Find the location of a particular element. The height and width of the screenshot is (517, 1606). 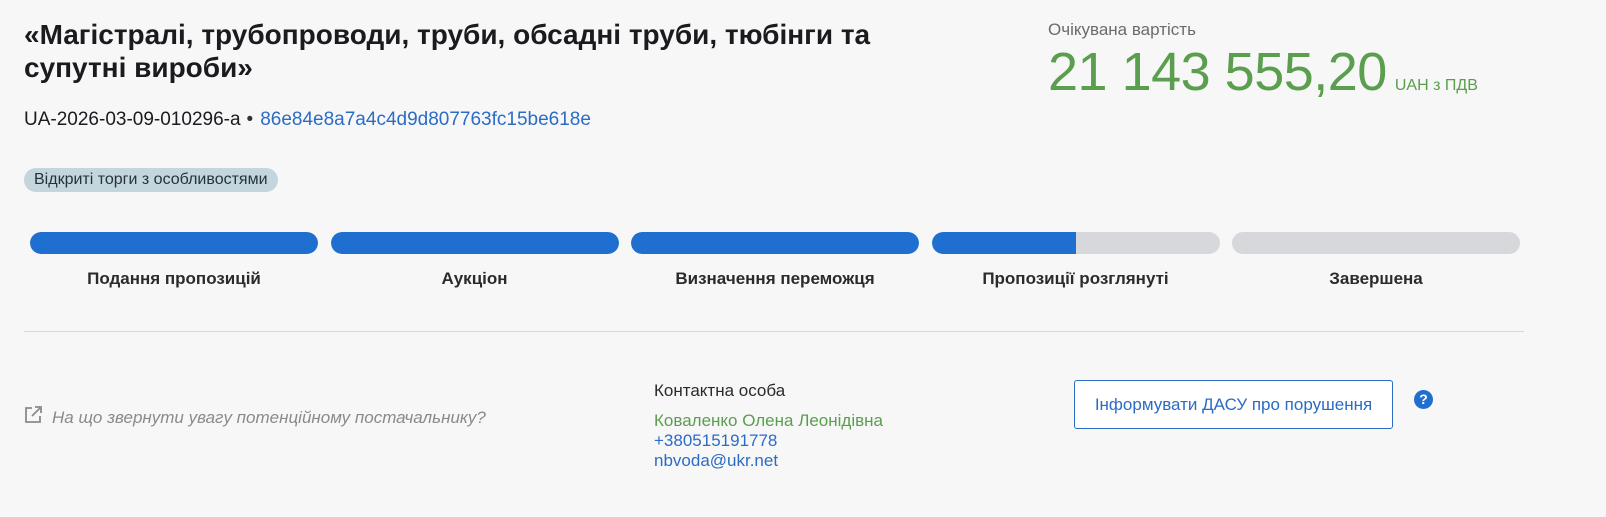

tender-hash-link: 86e84e8a7a4c4d9d807763fc15be618e is located at coordinates (425, 119).